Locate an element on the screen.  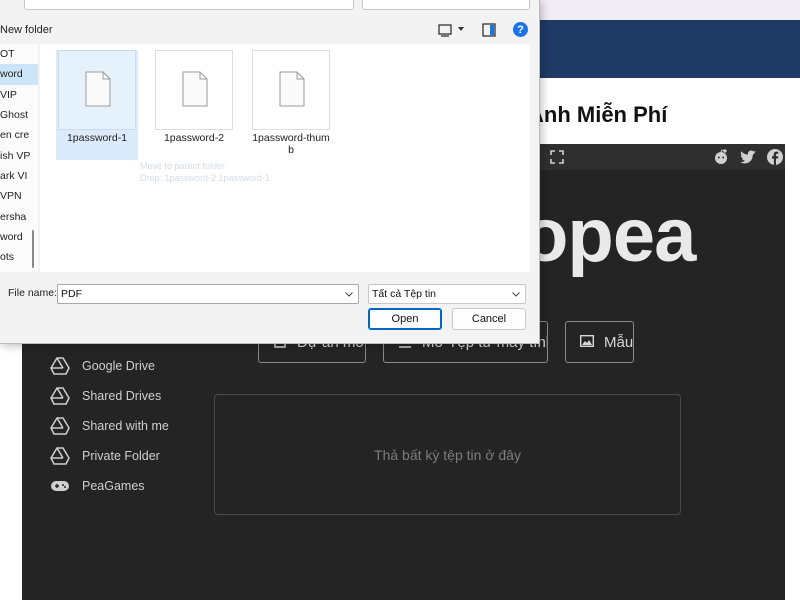
page-heading: Anh Miễn Phí is located at coordinates (598, 114).